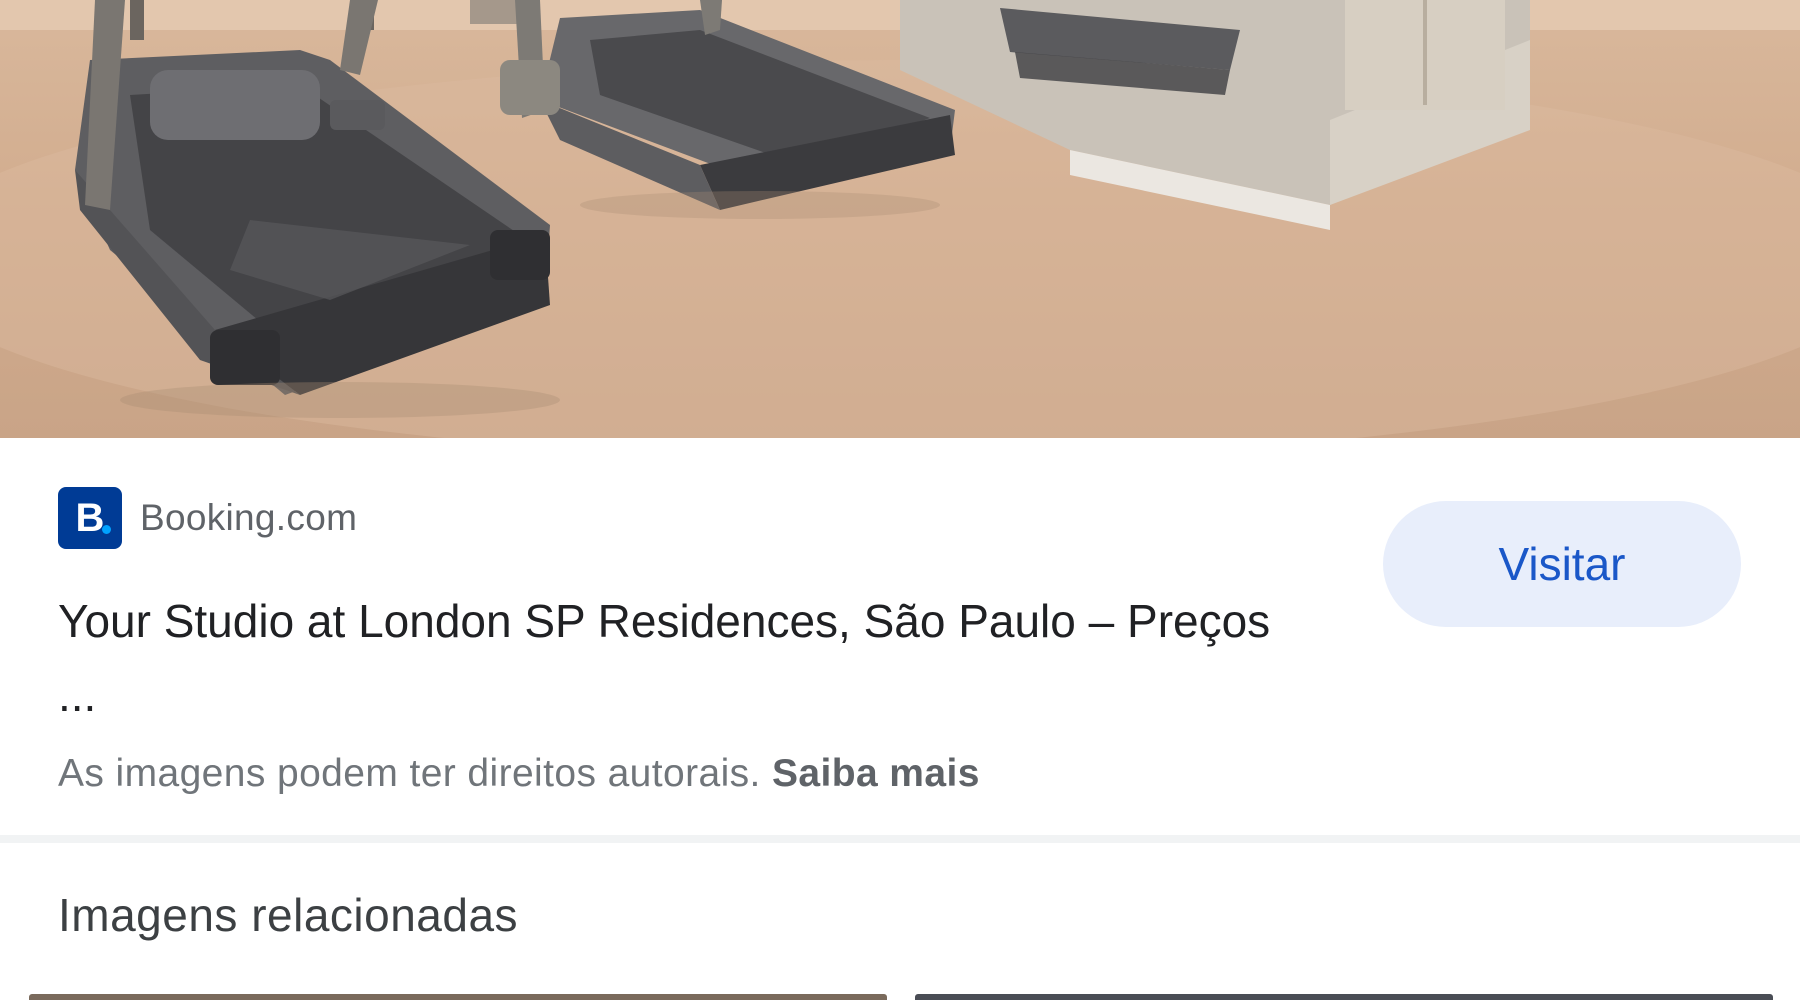 The width and height of the screenshot is (1800, 1000). Describe the element at coordinates (106, 529) in the screenshot. I see `logo-dot` at that location.